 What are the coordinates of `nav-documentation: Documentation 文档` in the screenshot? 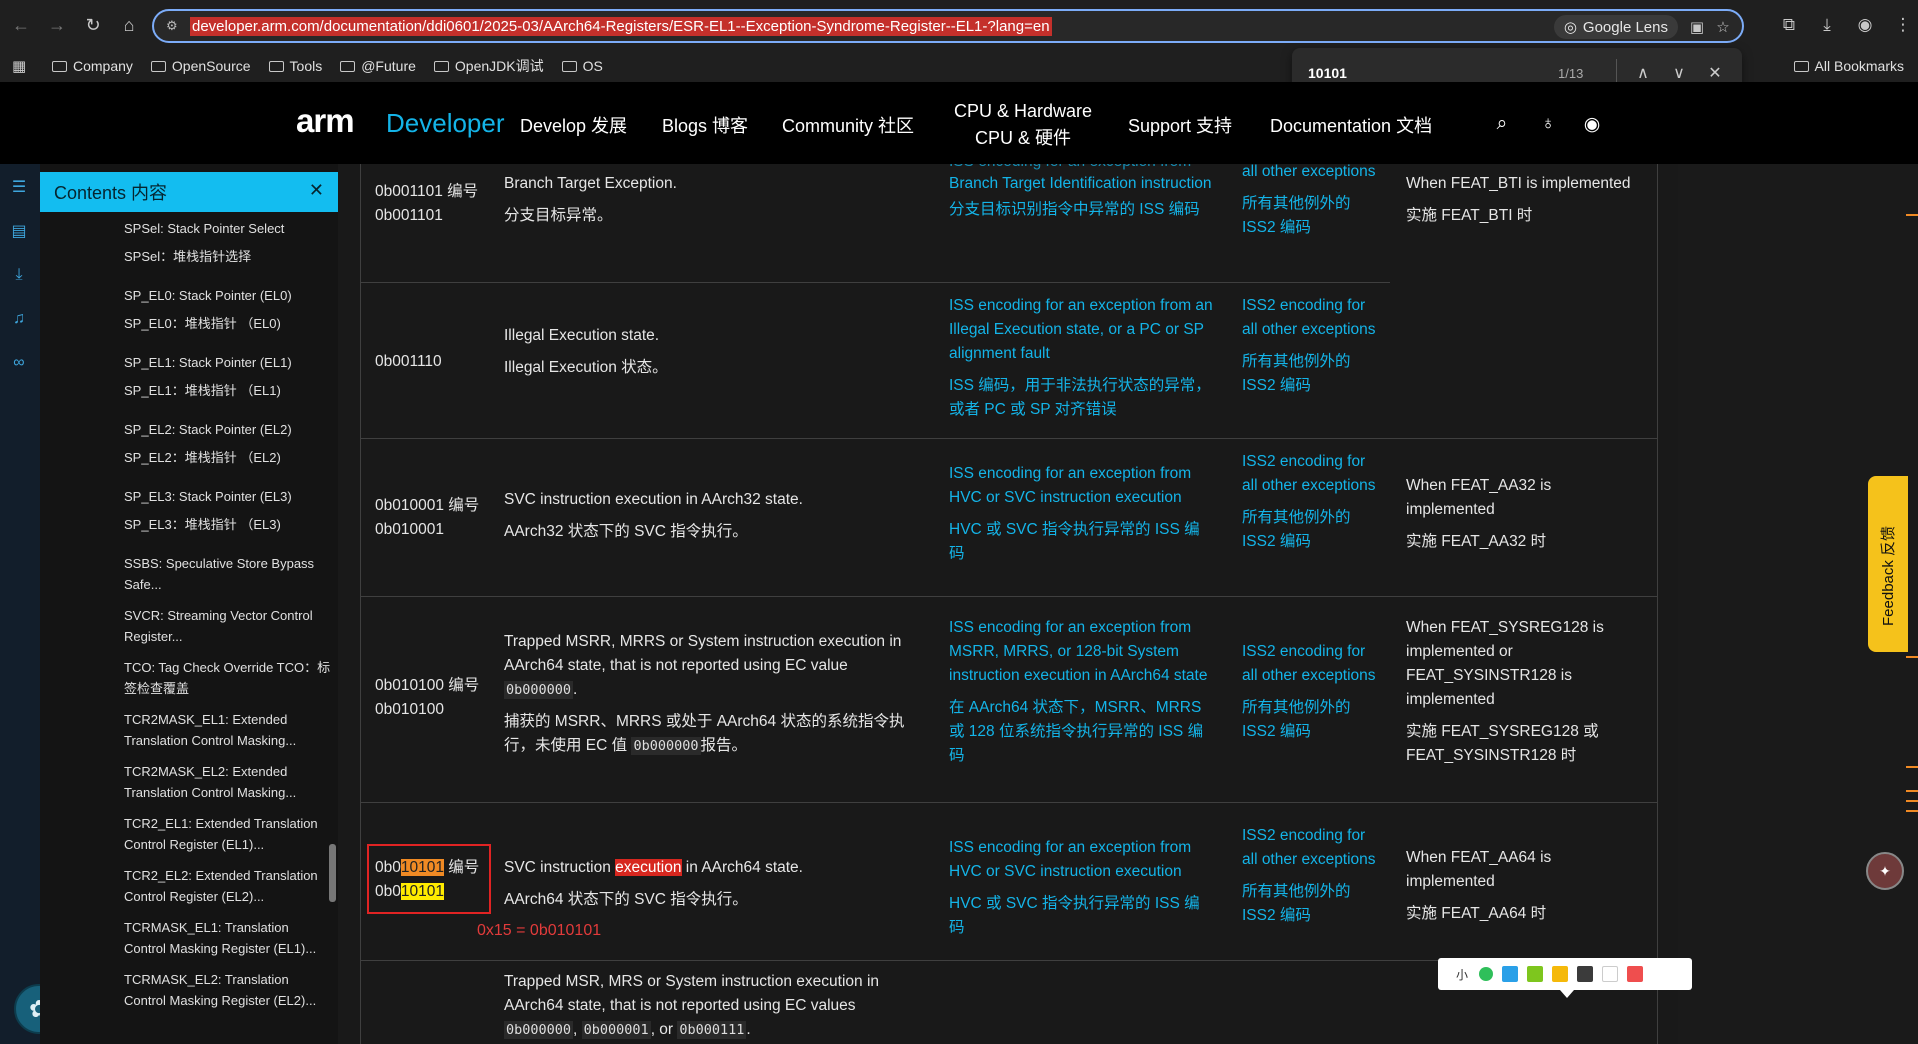 It's located at (1351, 125).